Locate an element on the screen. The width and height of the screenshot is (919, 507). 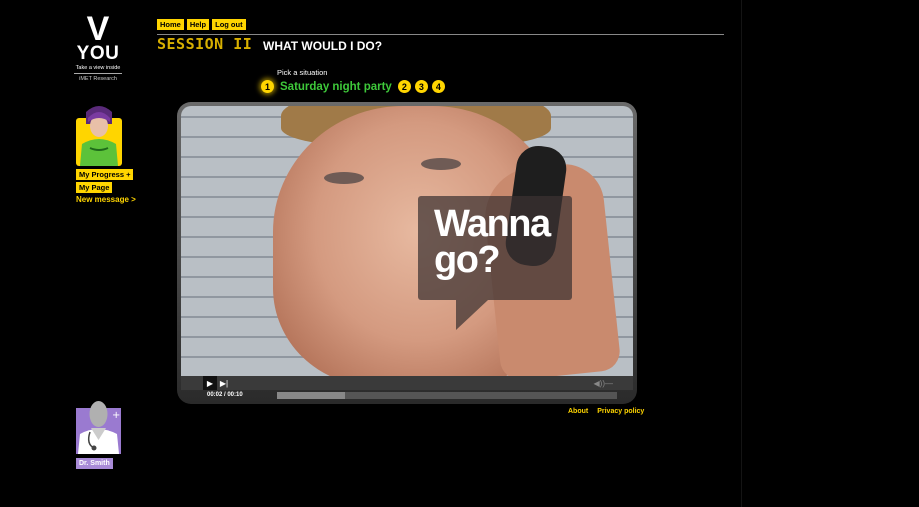
help-button: Help is located at coordinates (198, 24).